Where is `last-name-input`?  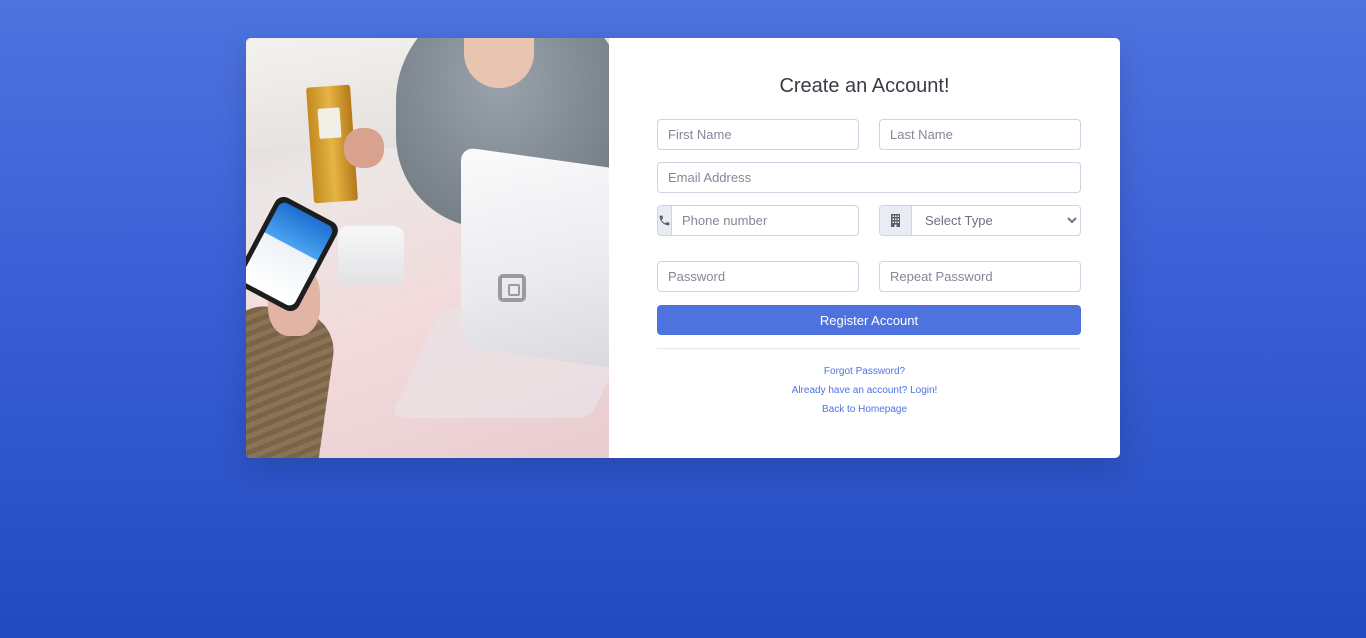
last-name-input is located at coordinates (980, 134).